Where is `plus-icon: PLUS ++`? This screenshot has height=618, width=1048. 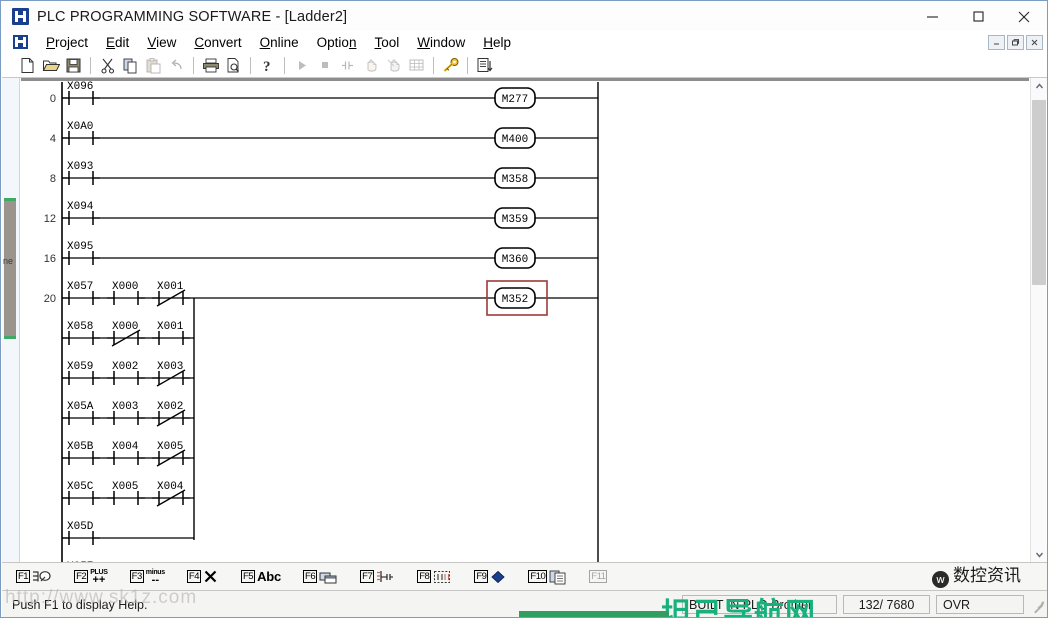
plus-icon: PLUS ++ is located at coordinates (99, 577).